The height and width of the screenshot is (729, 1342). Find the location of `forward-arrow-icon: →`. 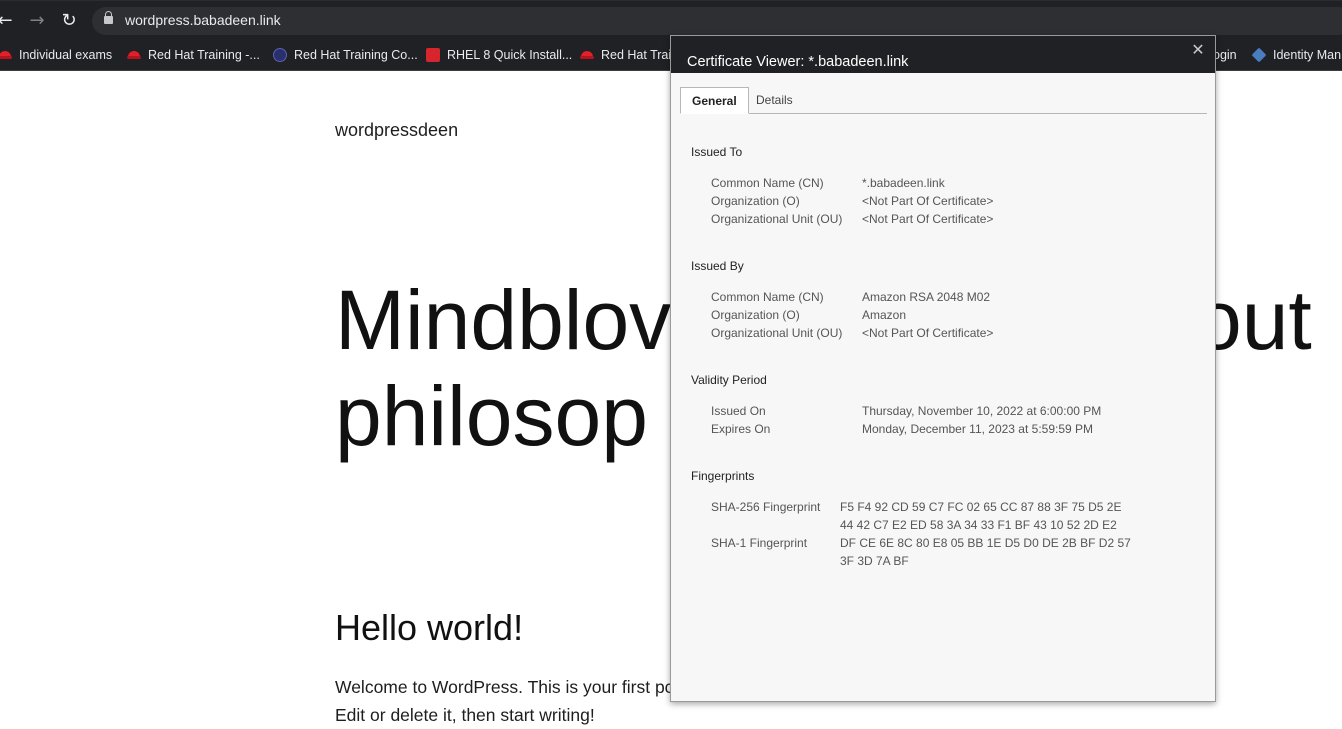

forward-arrow-icon: → is located at coordinates (37, 21).